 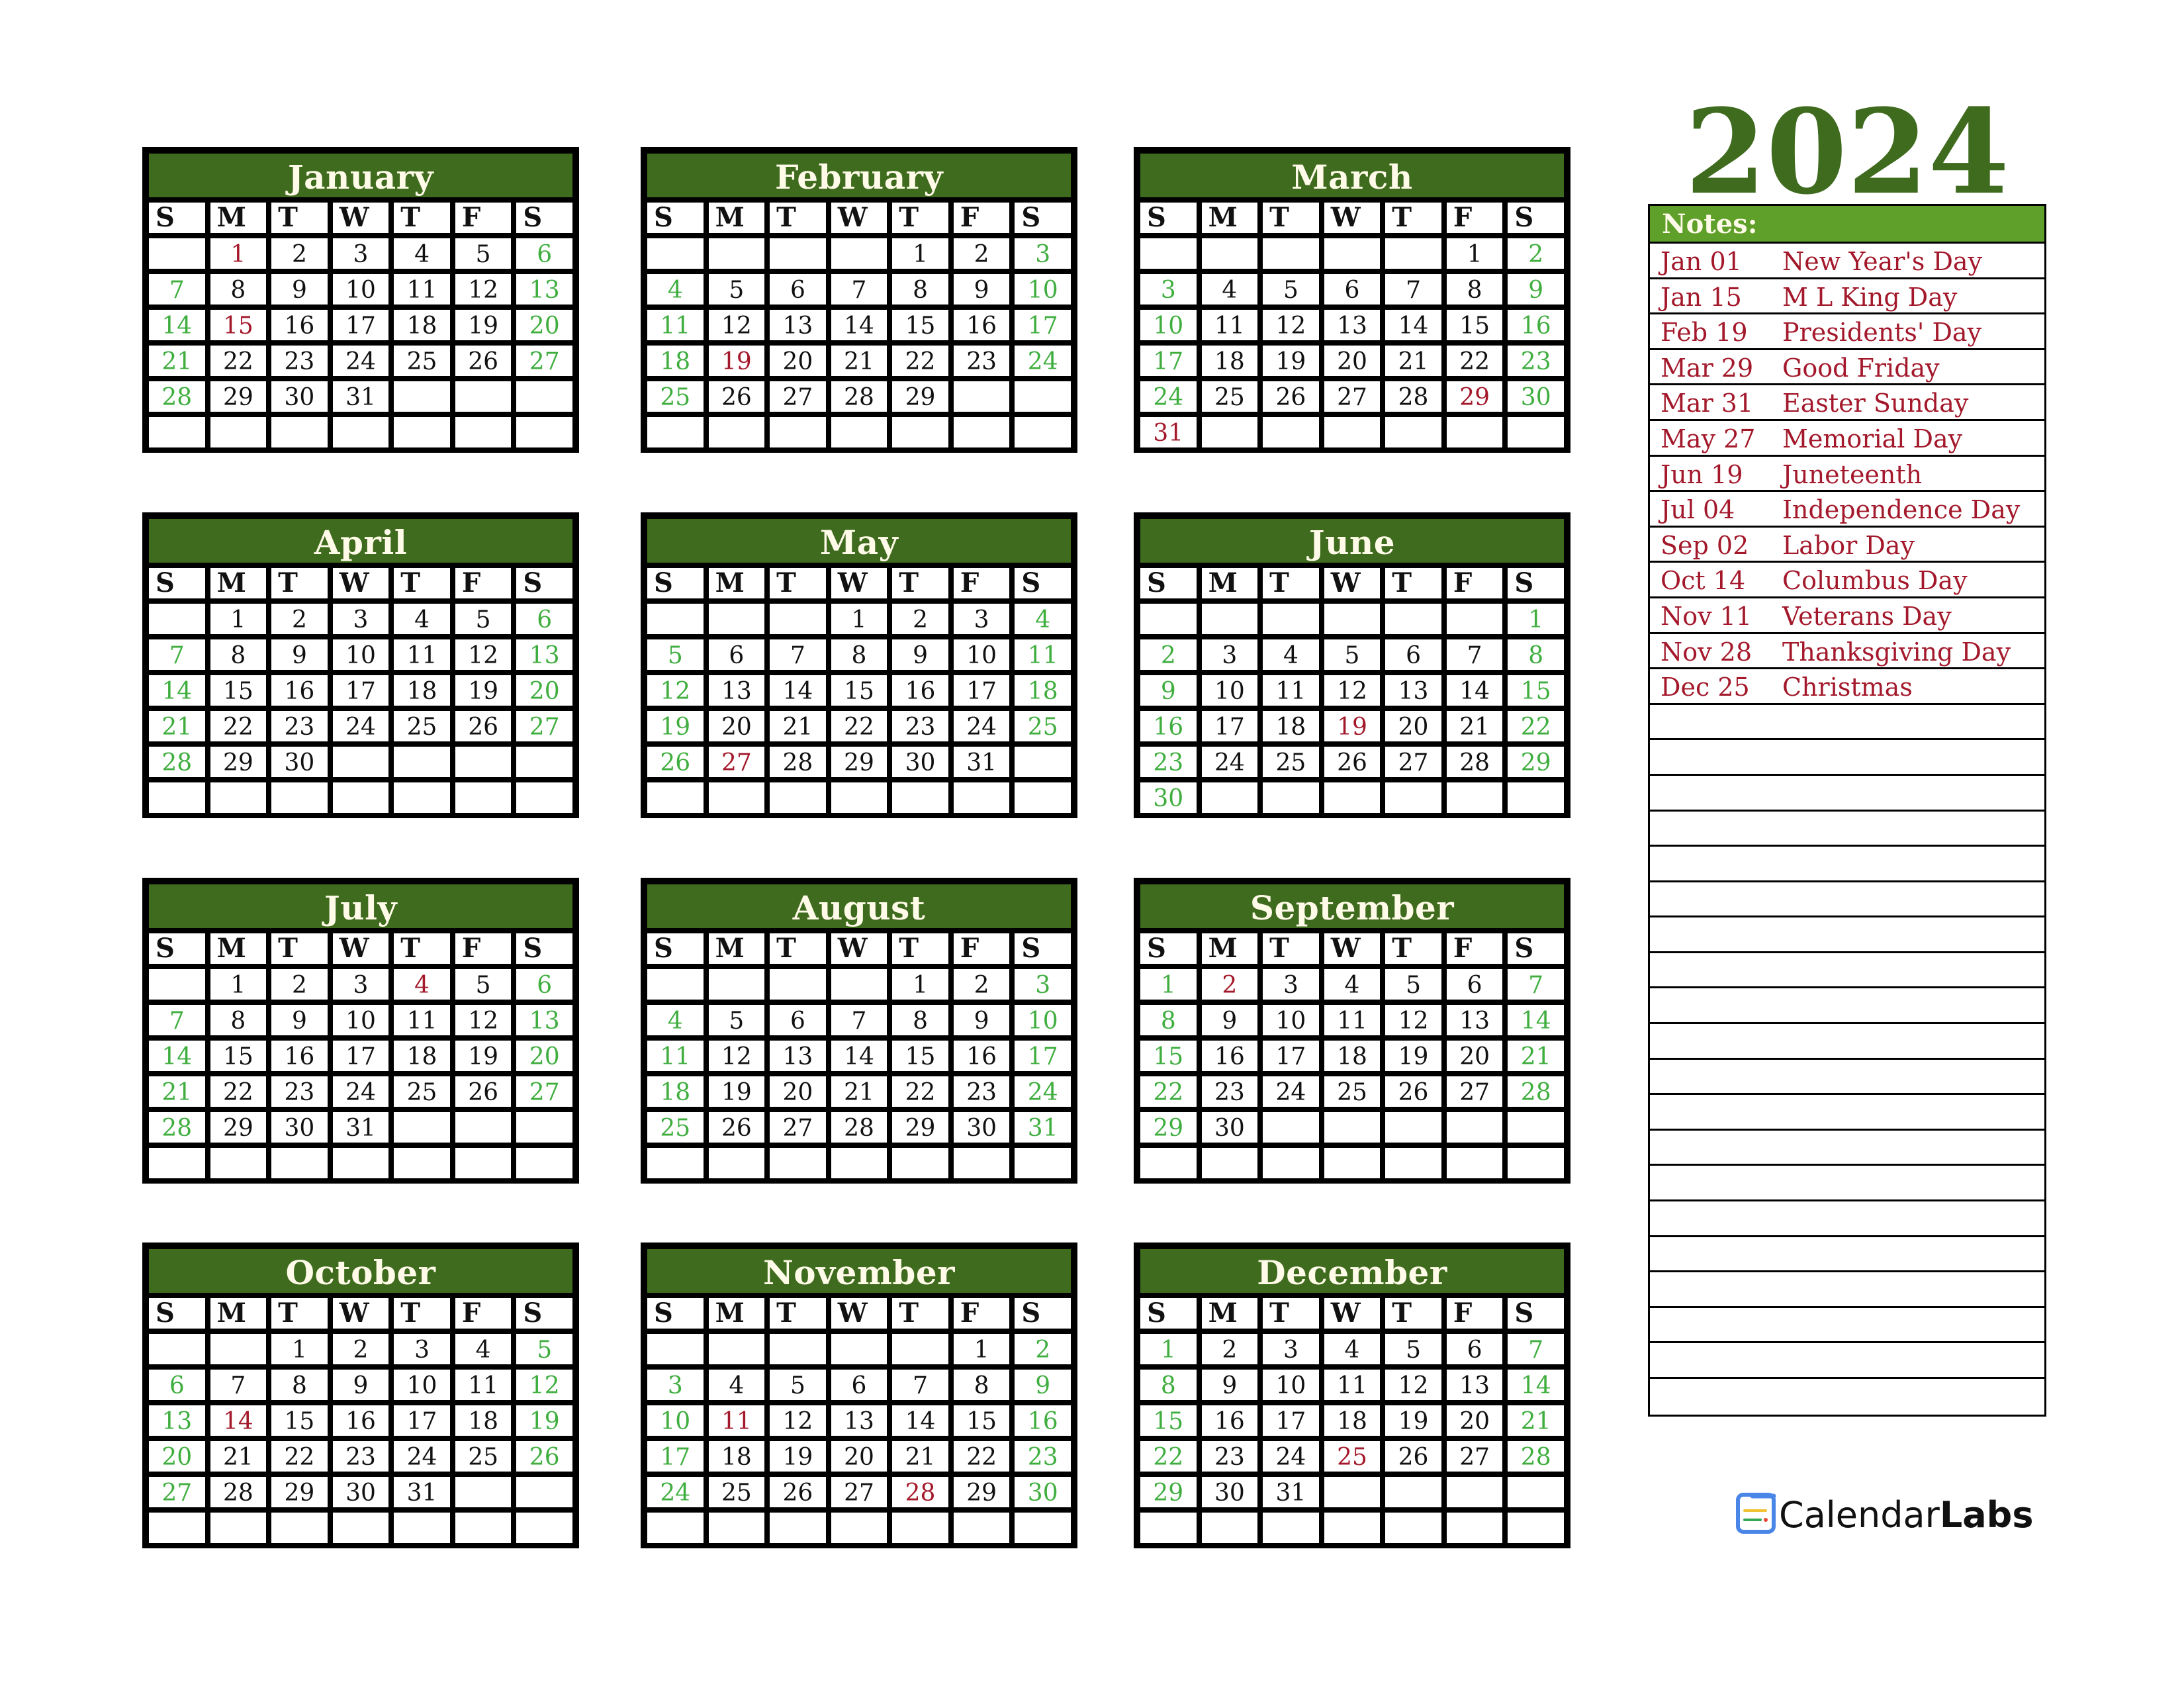 I want to click on holiday-name: Good Friday, so click(x=1861, y=368).